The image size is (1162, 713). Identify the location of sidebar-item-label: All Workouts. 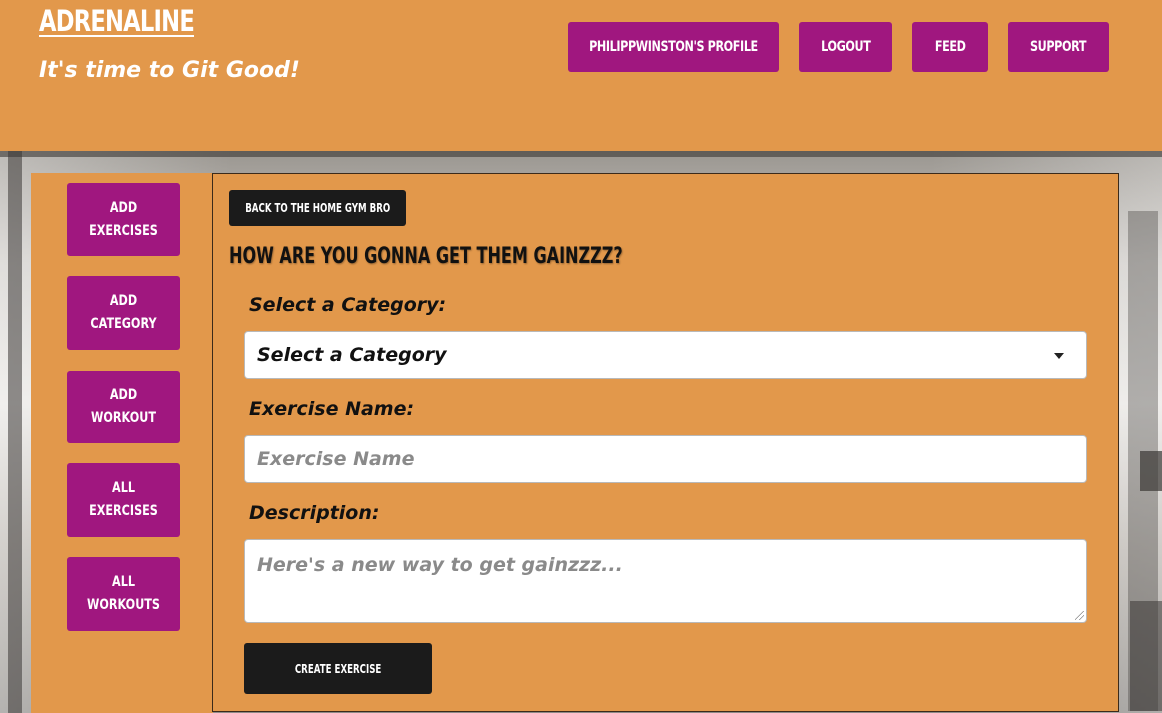
(123, 593).